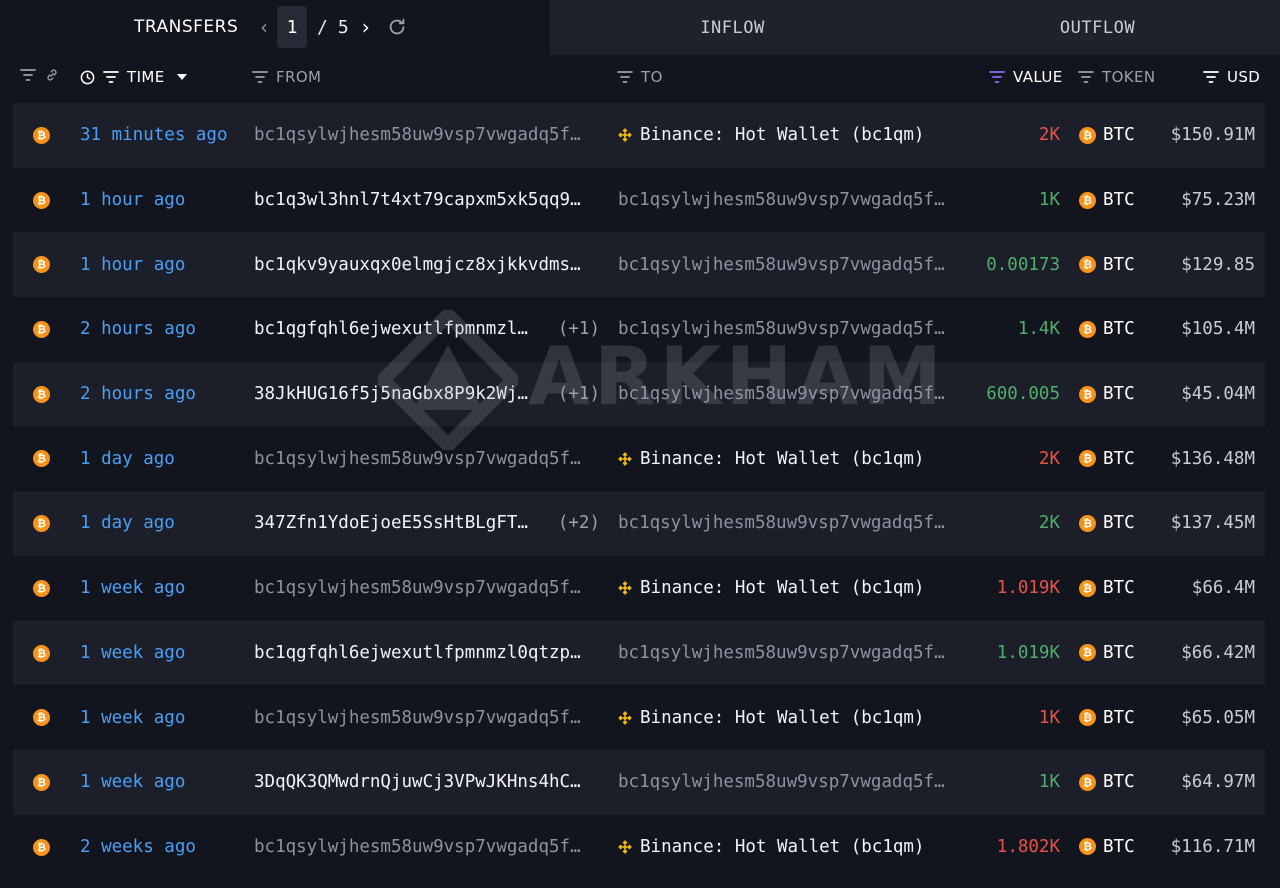 Image resolution: width=1280 pixels, height=888 pixels. What do you see at coordinates (1231, 77) in the screenshot?
I see `header-usd: USD` at bounding box center [1231, 77].